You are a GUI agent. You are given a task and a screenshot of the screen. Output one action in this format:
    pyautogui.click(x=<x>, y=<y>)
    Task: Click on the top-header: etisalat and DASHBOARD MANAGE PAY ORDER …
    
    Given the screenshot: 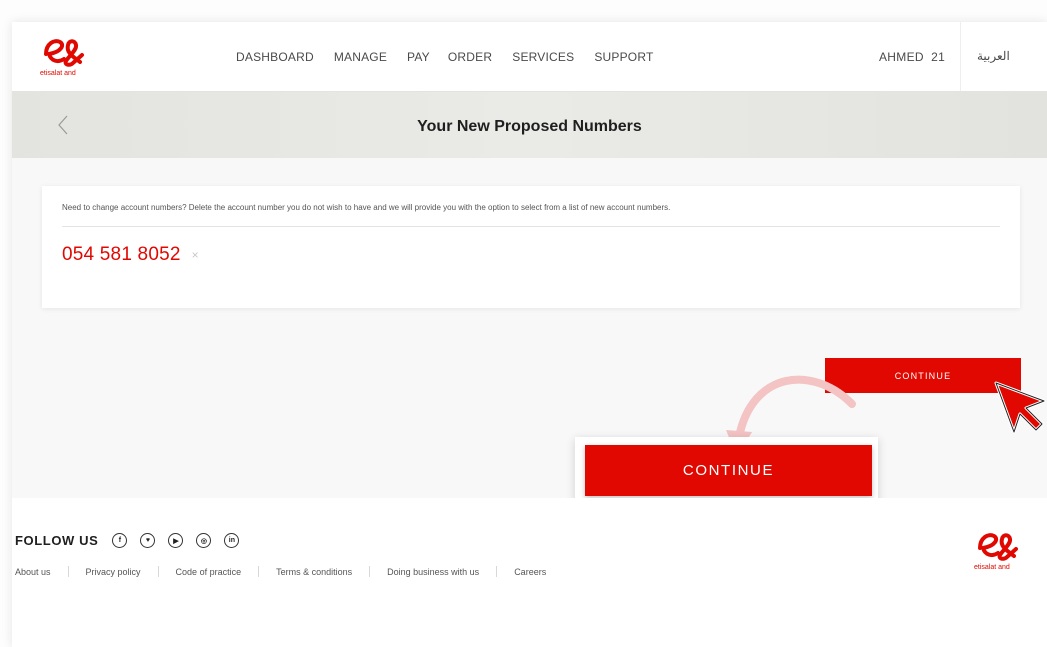 What is the action you would take?
    pyautogui.click(x=529, y=57)
    